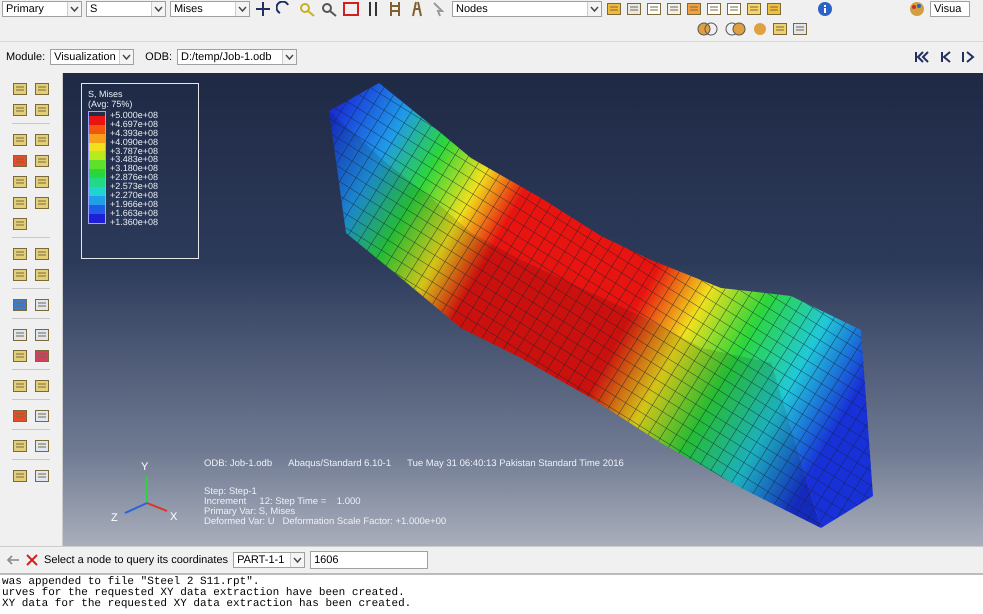 The width and height of the screenshot is (983, 614). Describe the element at coordinates (114, 518) in the screenshot. I see `axis-label: Z` at that location.